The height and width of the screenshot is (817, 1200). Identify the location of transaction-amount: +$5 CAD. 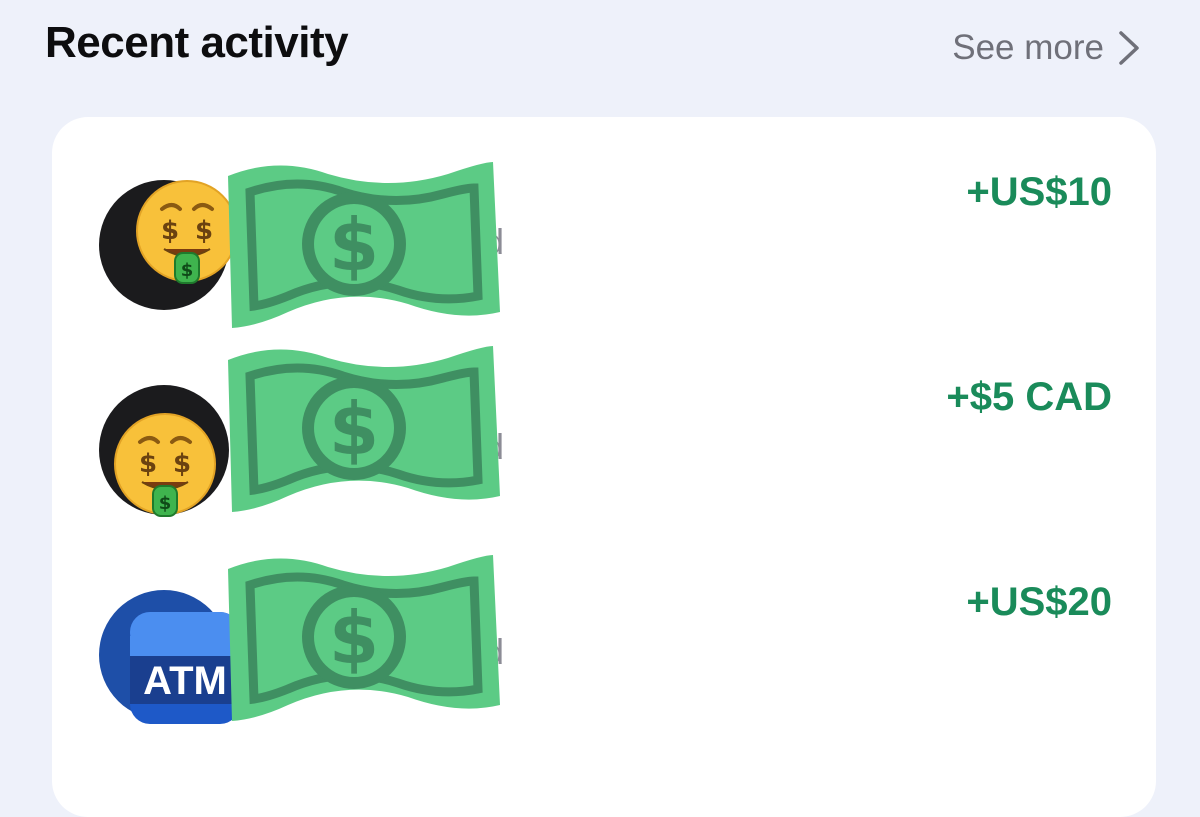
(1029, 397).